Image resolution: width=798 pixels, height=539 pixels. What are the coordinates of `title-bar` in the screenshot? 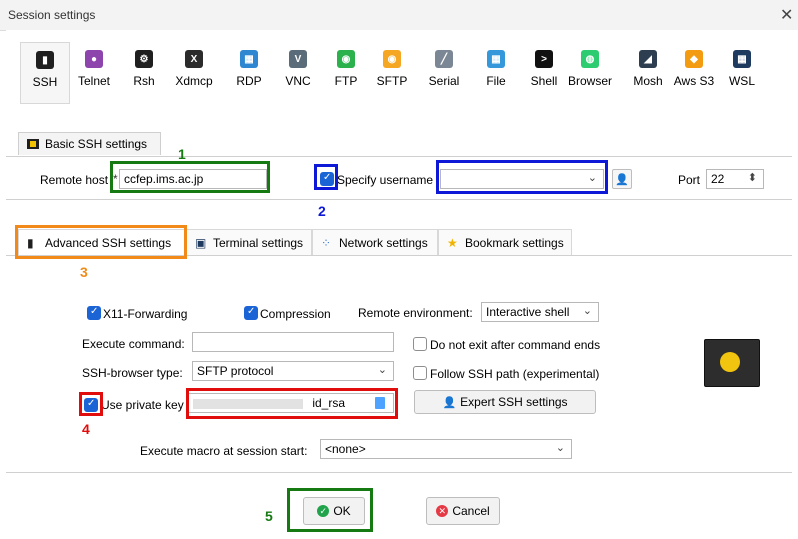 It's located at (399, 15).